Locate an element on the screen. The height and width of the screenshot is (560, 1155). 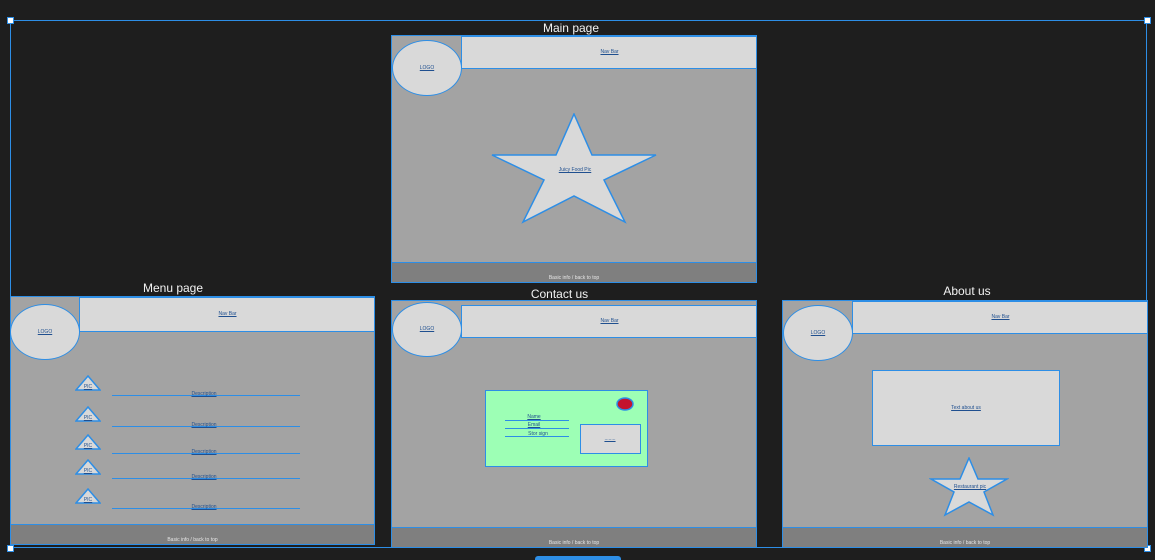
resize-handle-bottom-left is located at coordinates (10, 548).